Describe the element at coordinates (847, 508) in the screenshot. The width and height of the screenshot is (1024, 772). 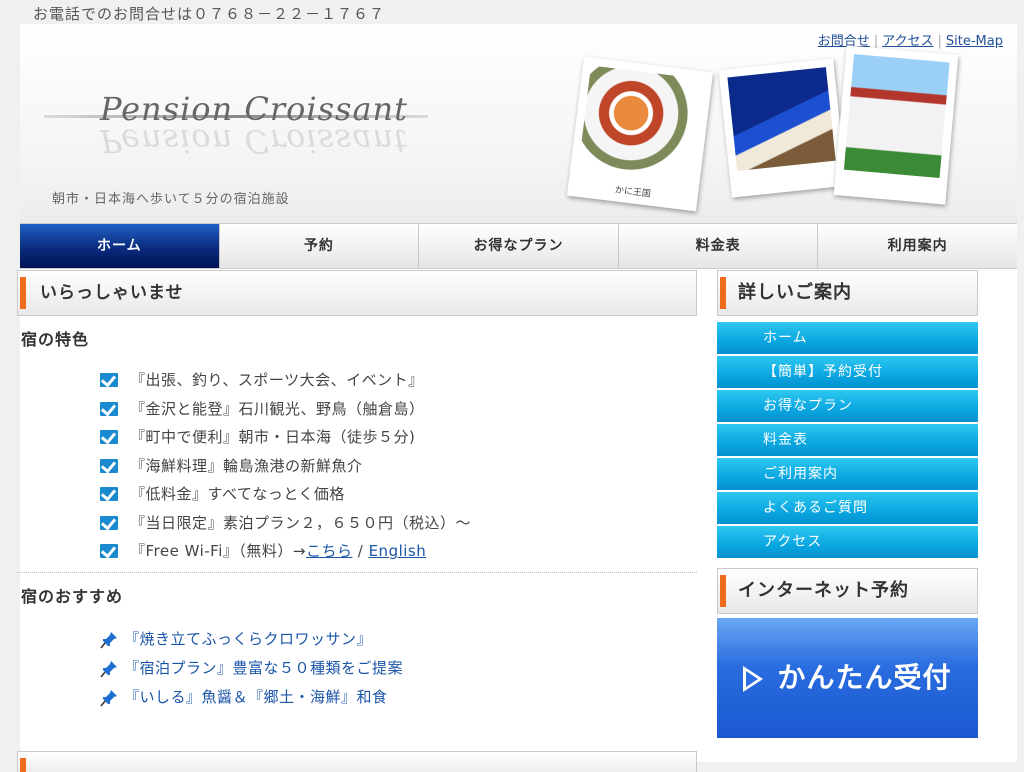
I see `sidebar-item-faq: よくあるご質問` at that location.